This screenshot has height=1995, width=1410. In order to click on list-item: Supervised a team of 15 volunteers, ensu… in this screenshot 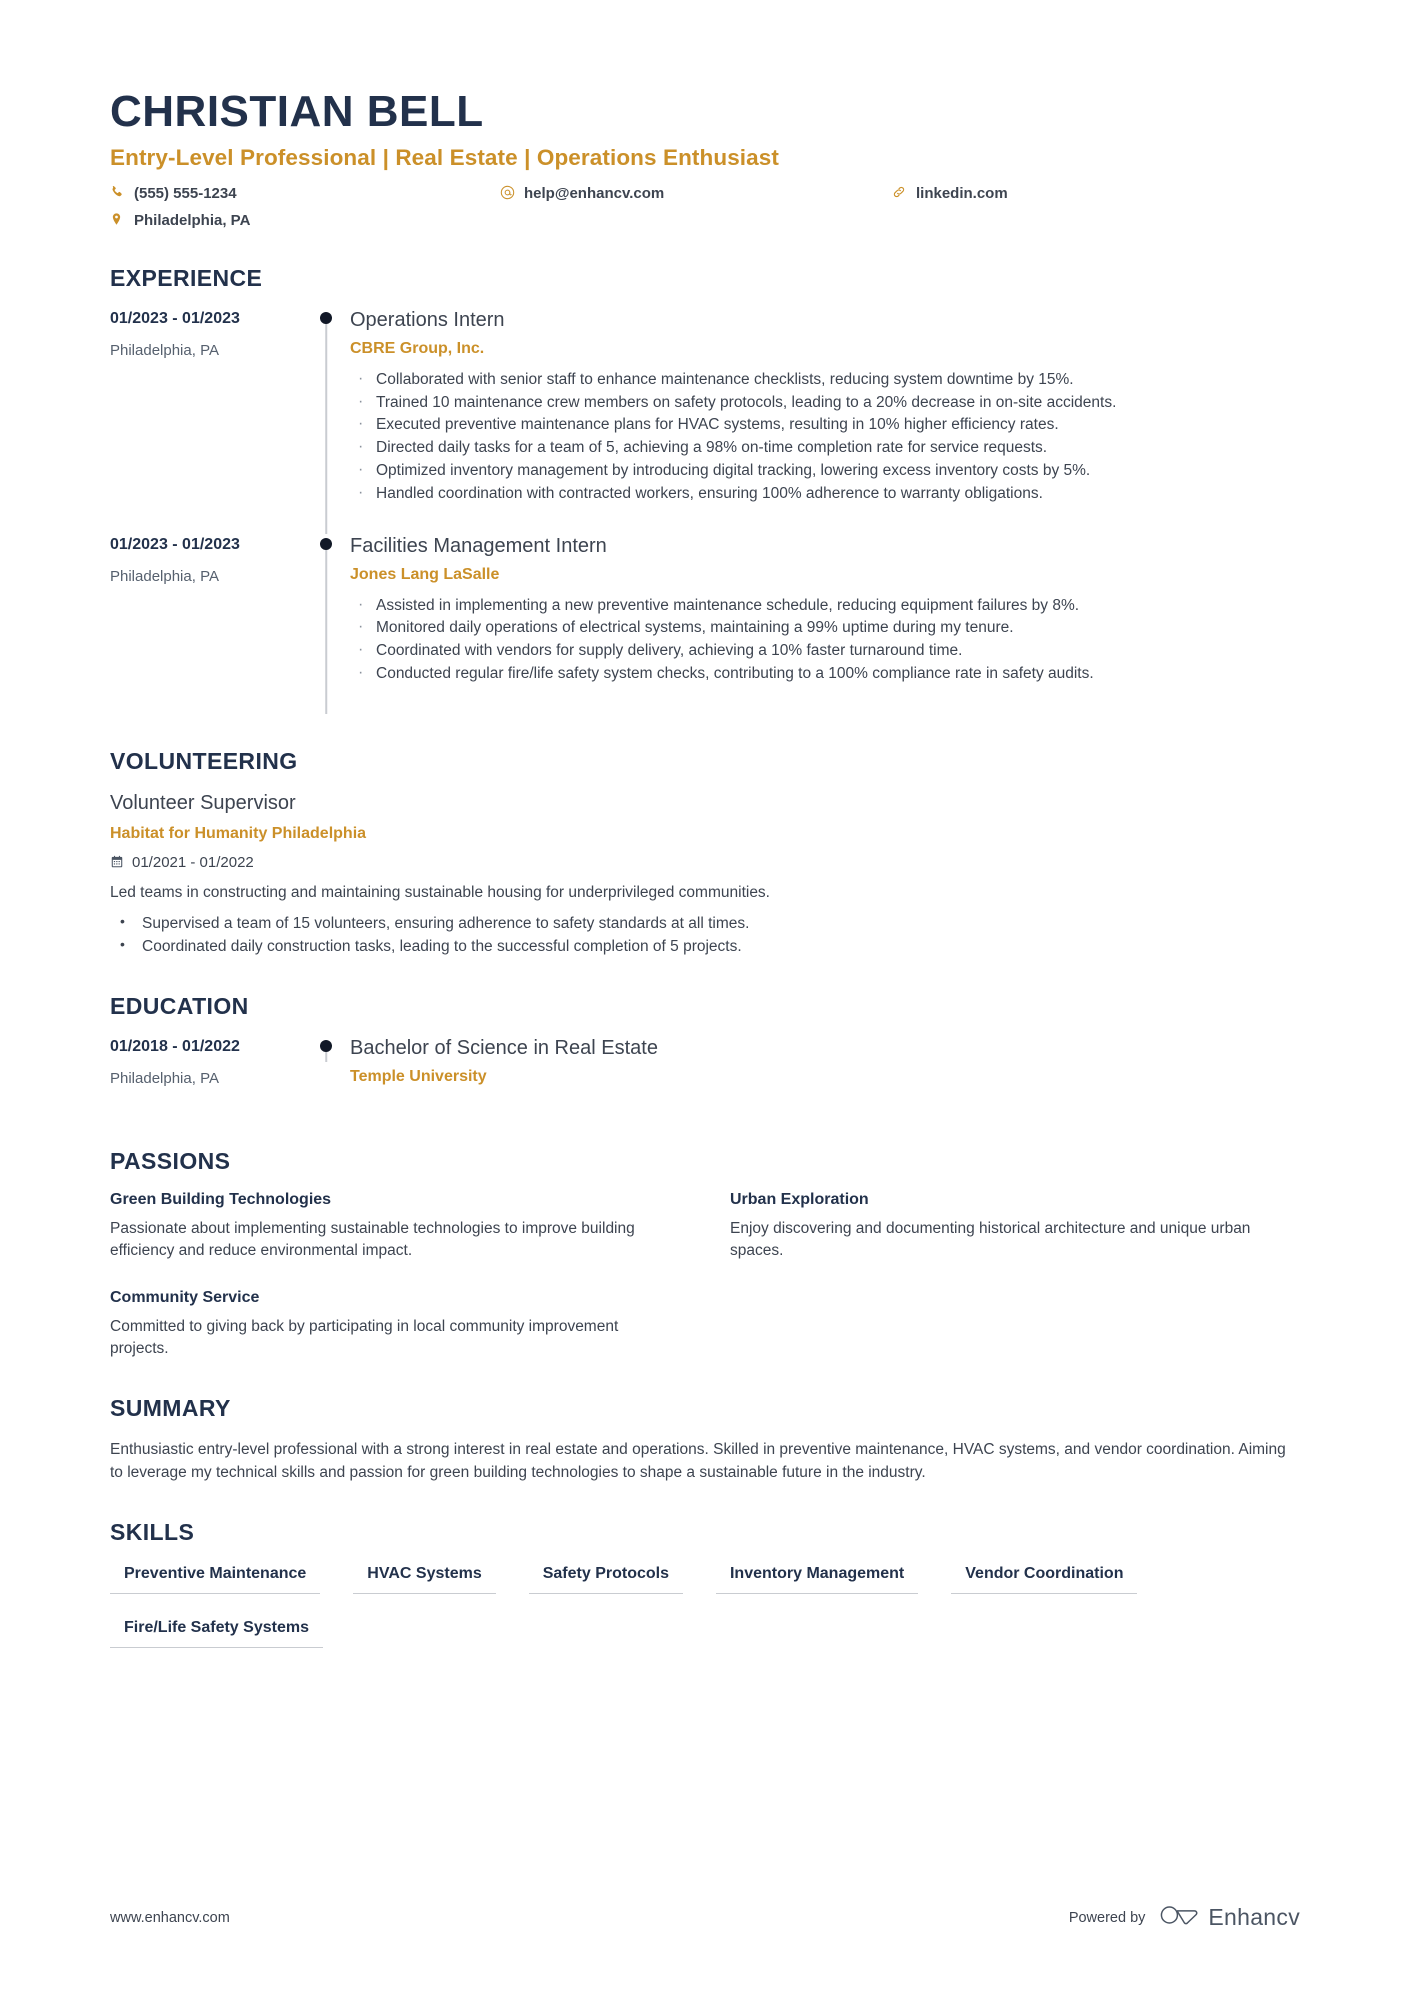, I will do `click(705, 923)`.